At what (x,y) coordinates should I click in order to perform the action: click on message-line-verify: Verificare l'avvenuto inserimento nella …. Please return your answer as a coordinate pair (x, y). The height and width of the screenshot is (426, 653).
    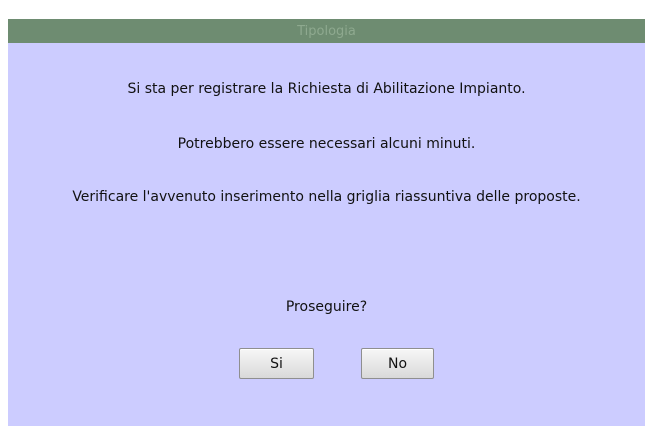
    Looking at the image, I should click on (326, 197).